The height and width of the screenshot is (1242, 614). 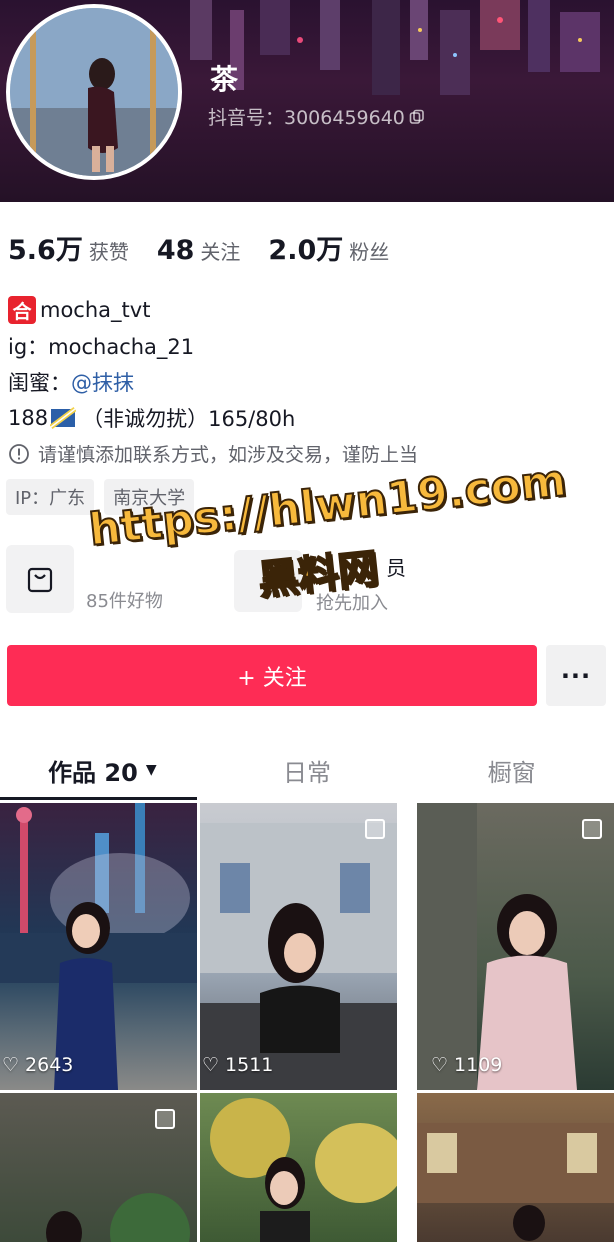 What do you see at coordinates (224, 79) in the screenshot?
I see `nickname: 茶` at bounding box center [224, 79].